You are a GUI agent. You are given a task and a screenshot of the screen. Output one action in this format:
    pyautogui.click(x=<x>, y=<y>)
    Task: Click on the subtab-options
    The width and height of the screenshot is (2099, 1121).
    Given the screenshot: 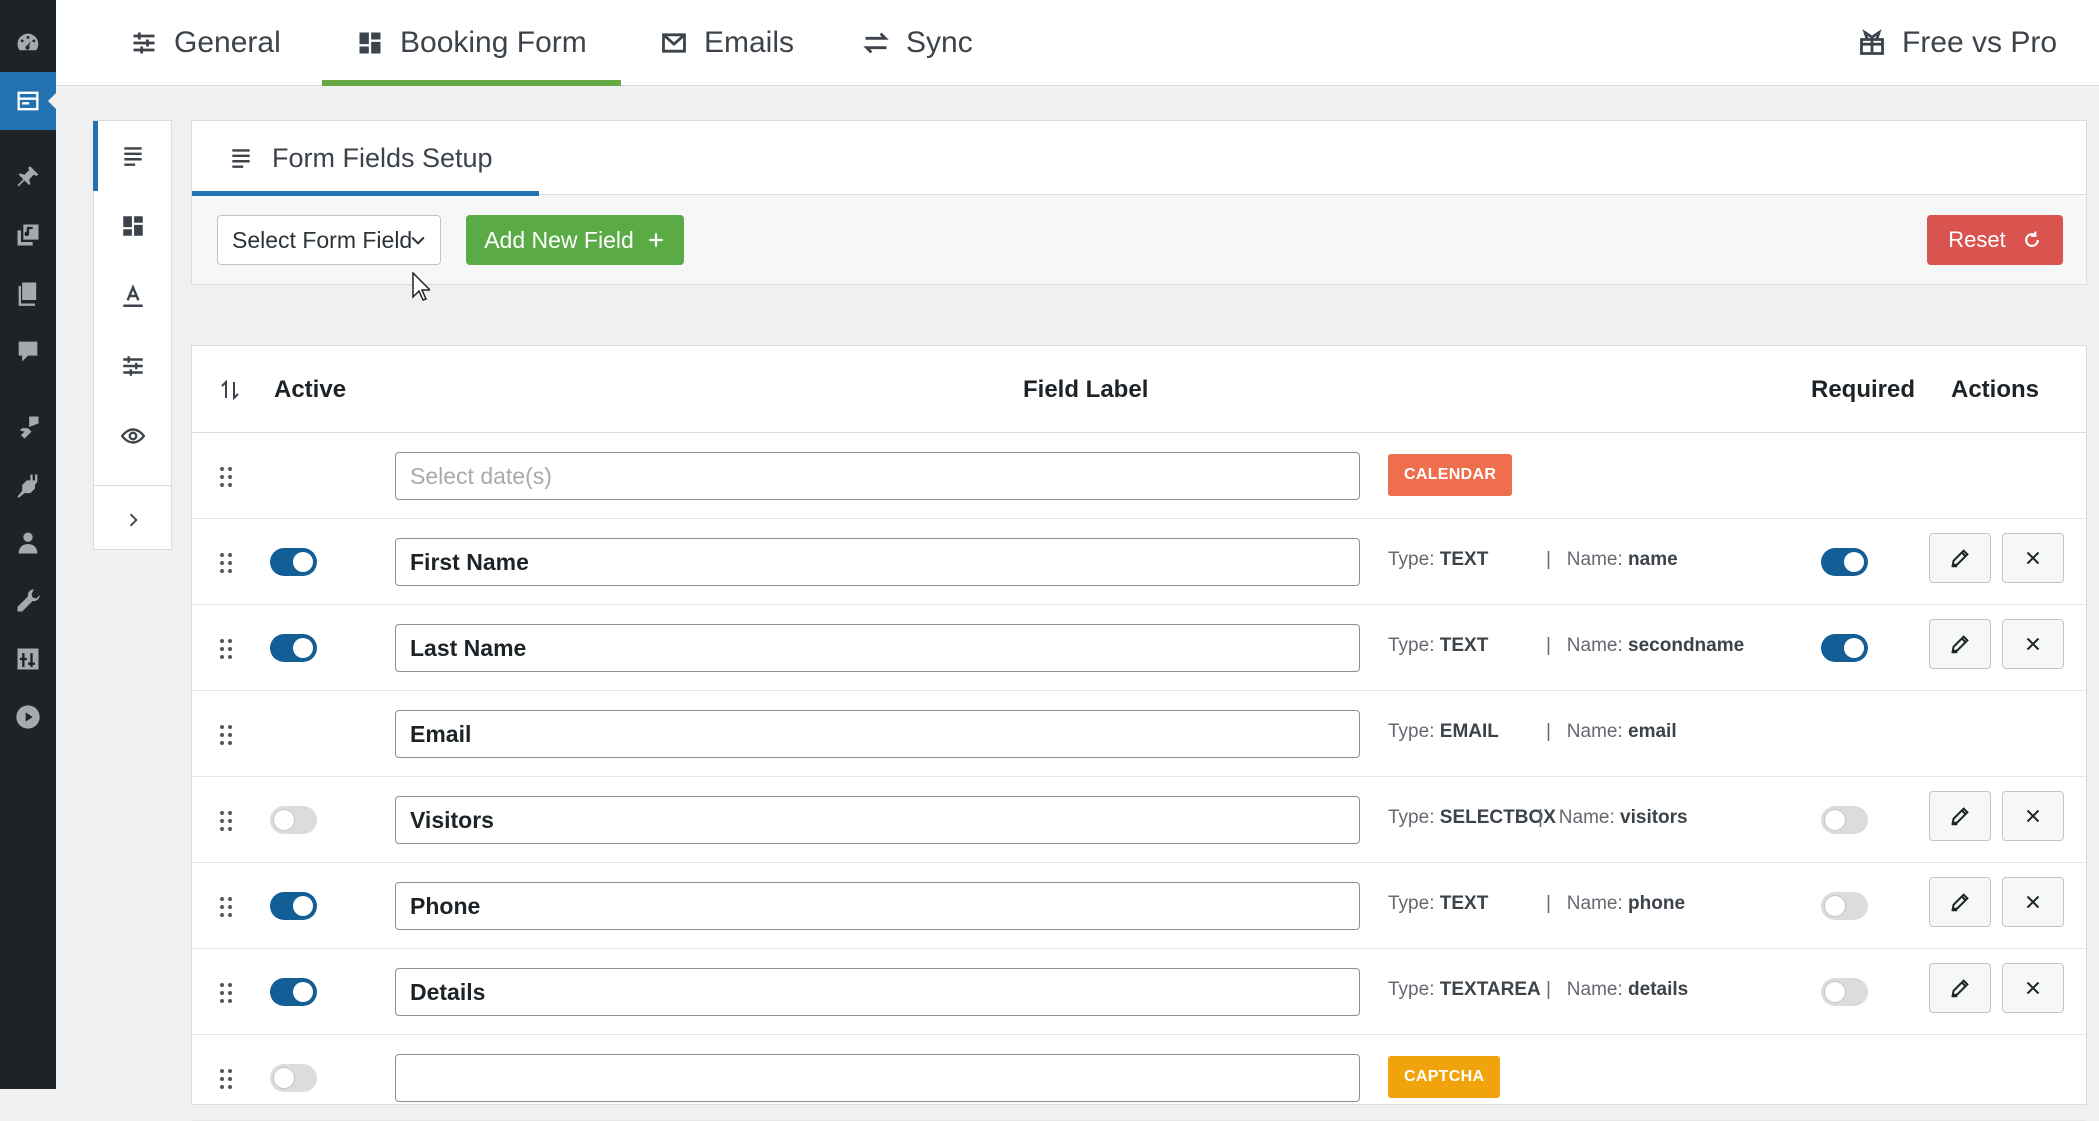 What is the action you would take?
    pyautogui.click(x=132, y=366)
    